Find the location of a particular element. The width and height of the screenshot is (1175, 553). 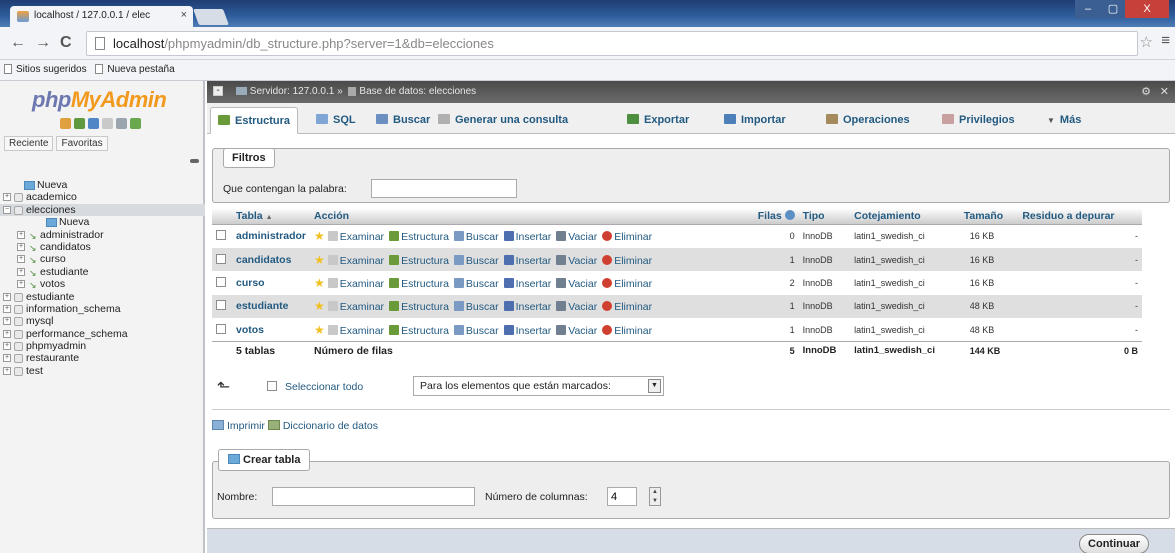

tab-más: ▼ Más is located at coordinates (1064, 120).